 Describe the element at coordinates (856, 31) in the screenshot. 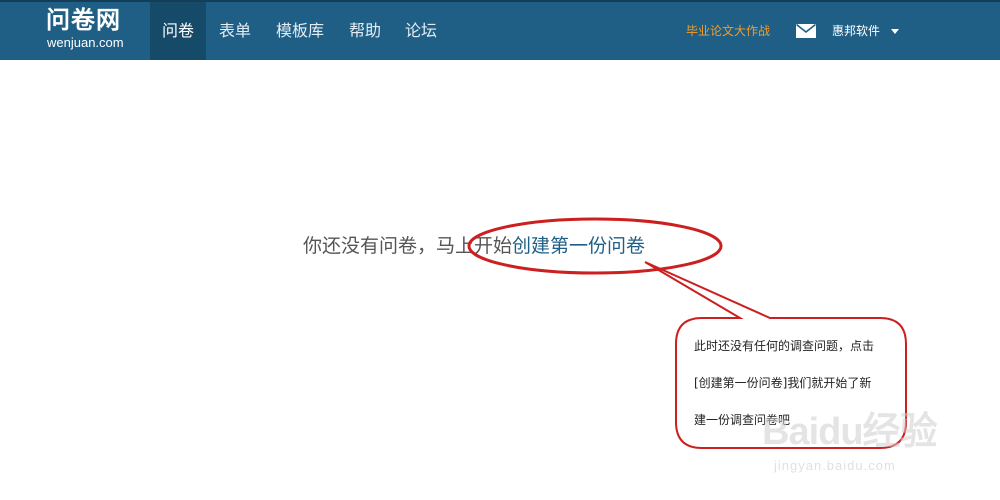

I see `user-menu: 惠邦软件` at that location.